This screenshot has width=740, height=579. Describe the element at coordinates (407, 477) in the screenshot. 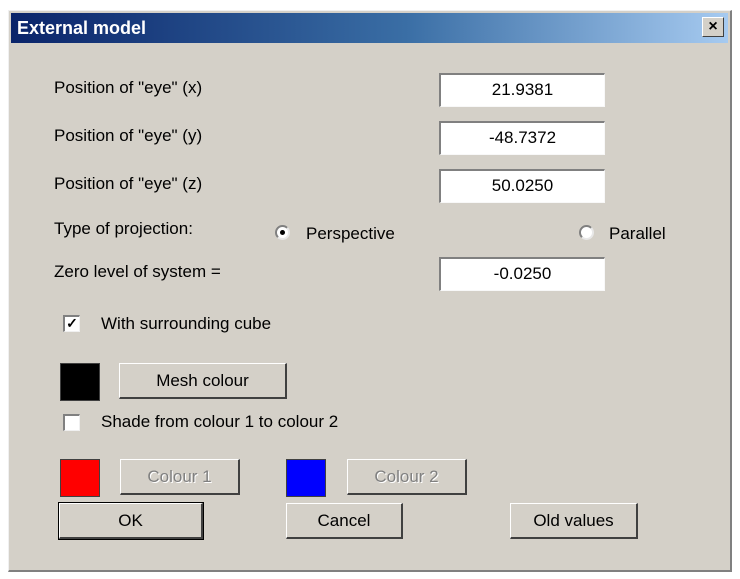

I see `colour2-button: Colour 2` at that location.